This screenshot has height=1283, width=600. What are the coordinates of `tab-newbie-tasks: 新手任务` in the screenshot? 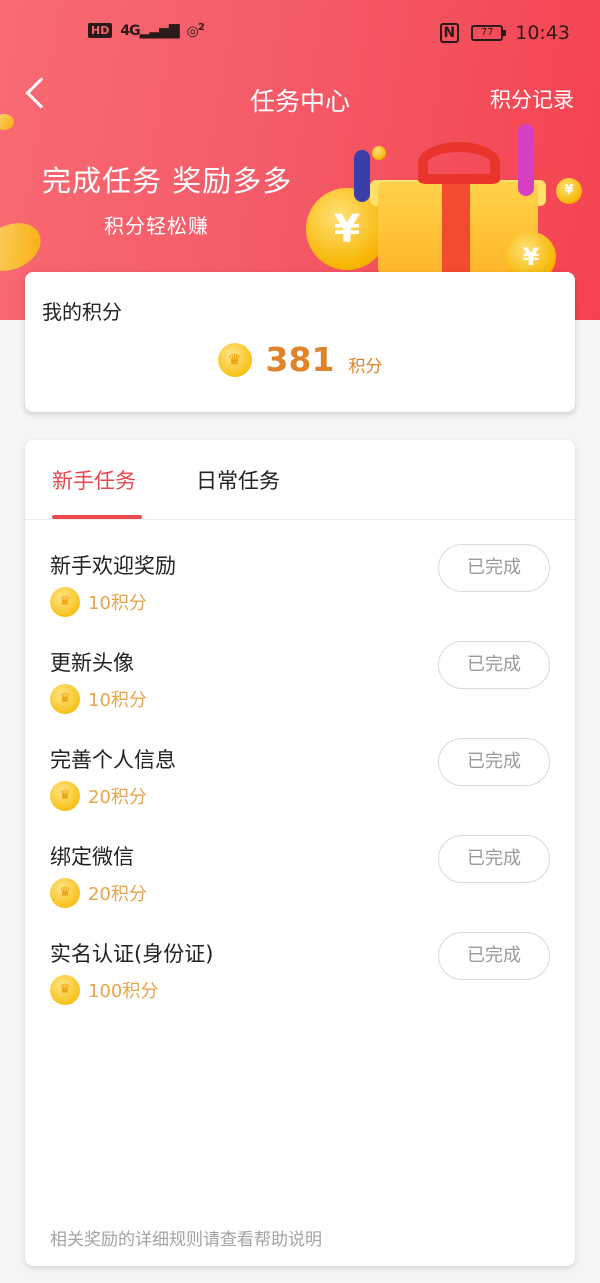 It's located at (94, 480).